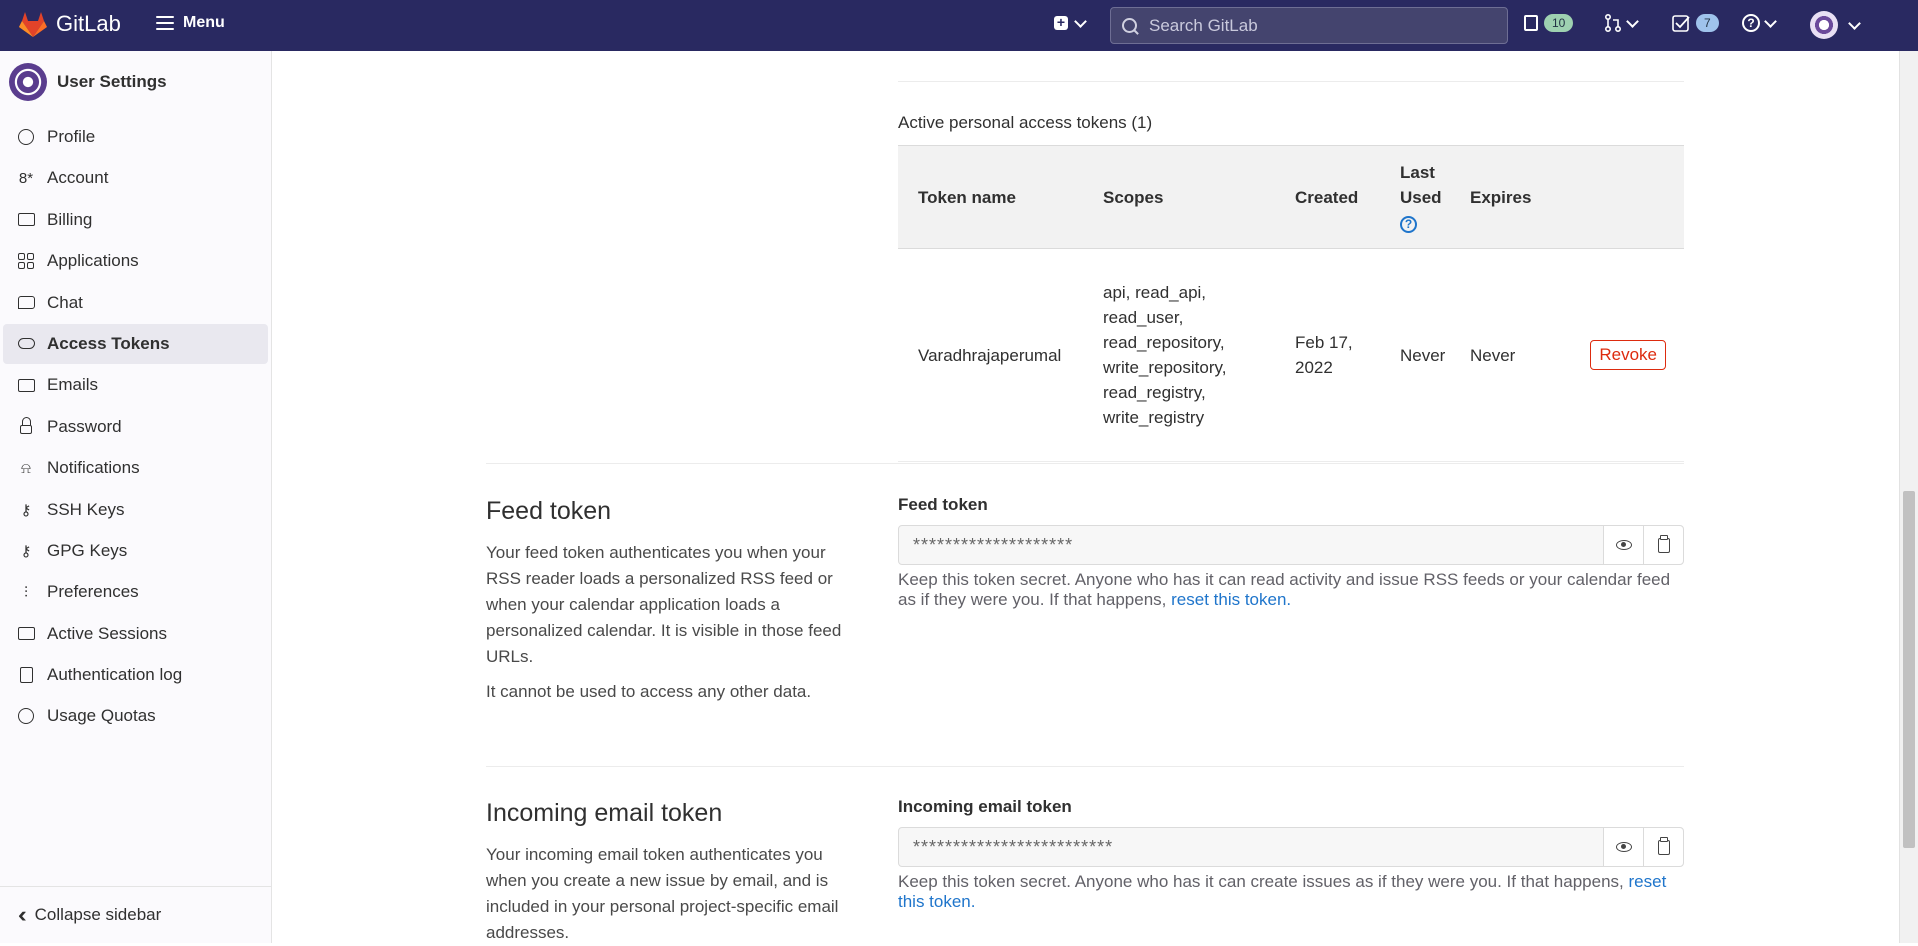  I want to click on scope-line: read_registry,, so click(1154, 392).